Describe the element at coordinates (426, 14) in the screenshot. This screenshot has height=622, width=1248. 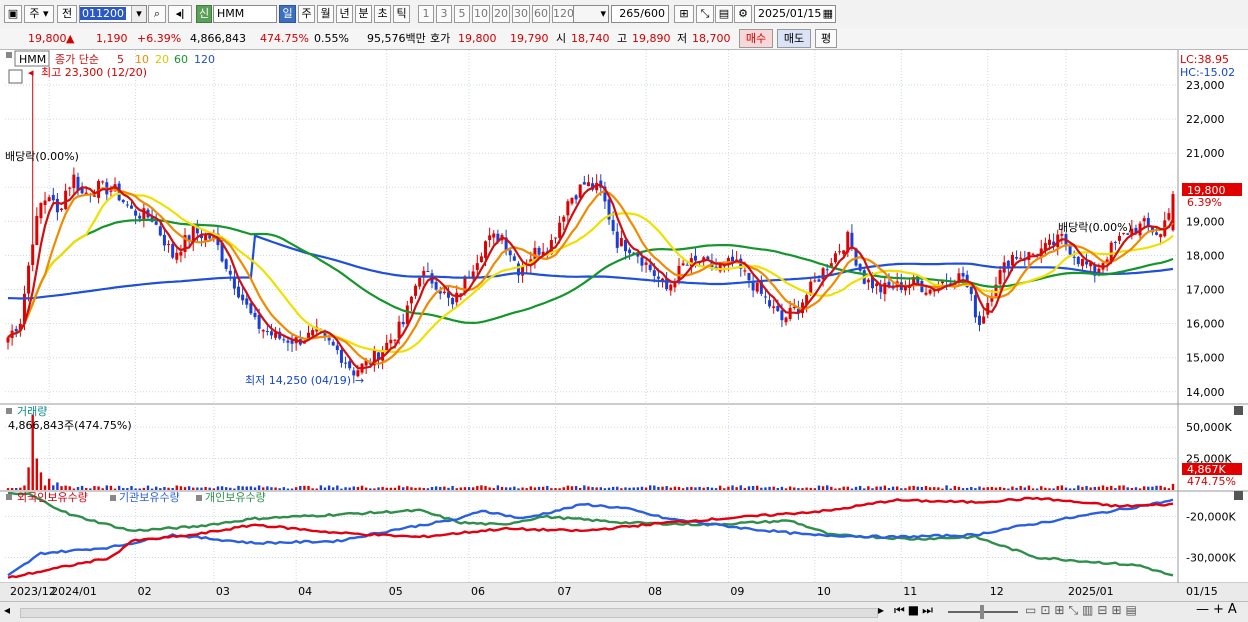
I see `interval-button-1: 1` at that location.